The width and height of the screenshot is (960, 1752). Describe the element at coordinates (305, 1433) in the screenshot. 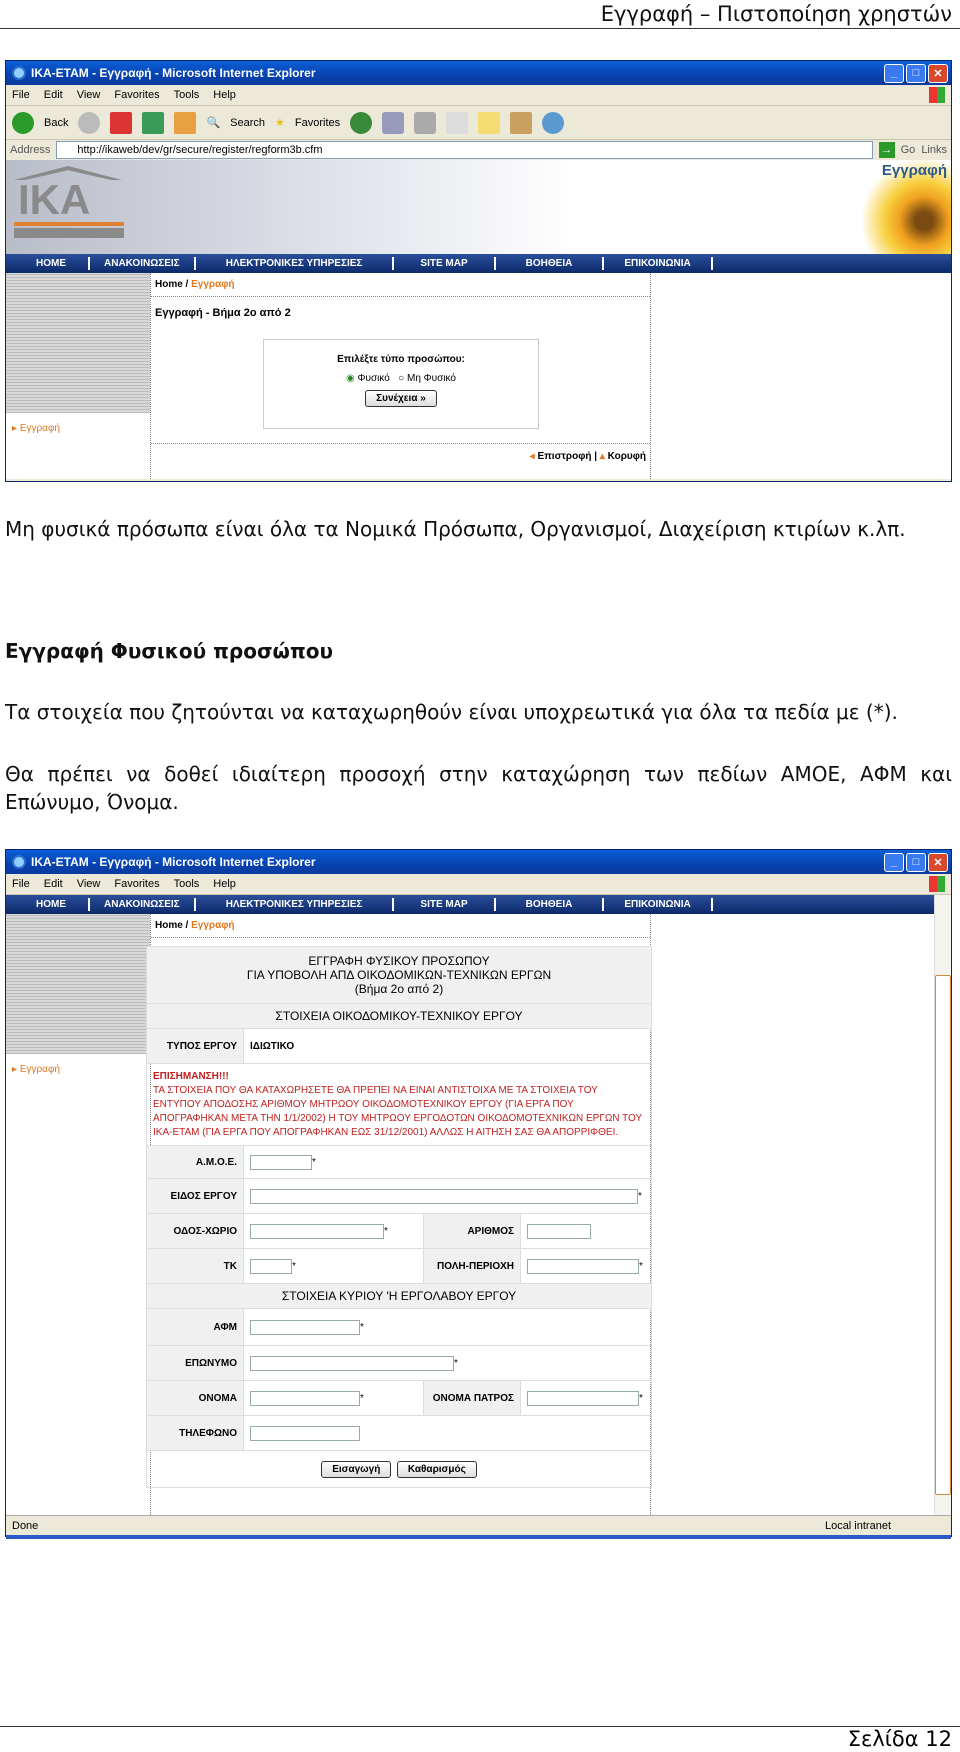

I see `tilefono-input` at that location.